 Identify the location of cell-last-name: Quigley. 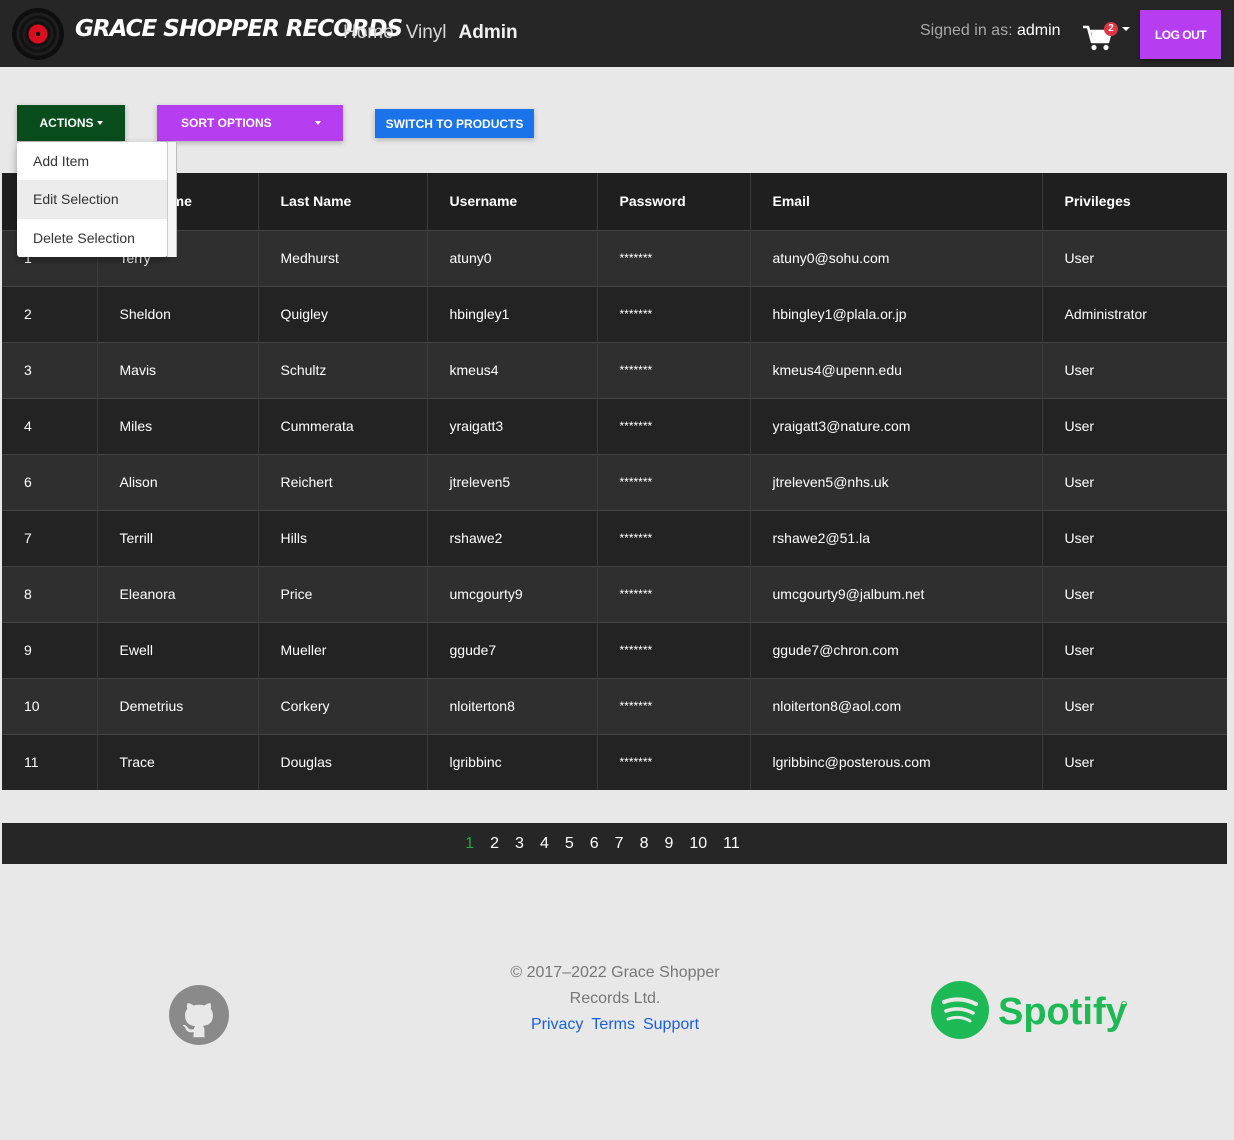
(343, 314).